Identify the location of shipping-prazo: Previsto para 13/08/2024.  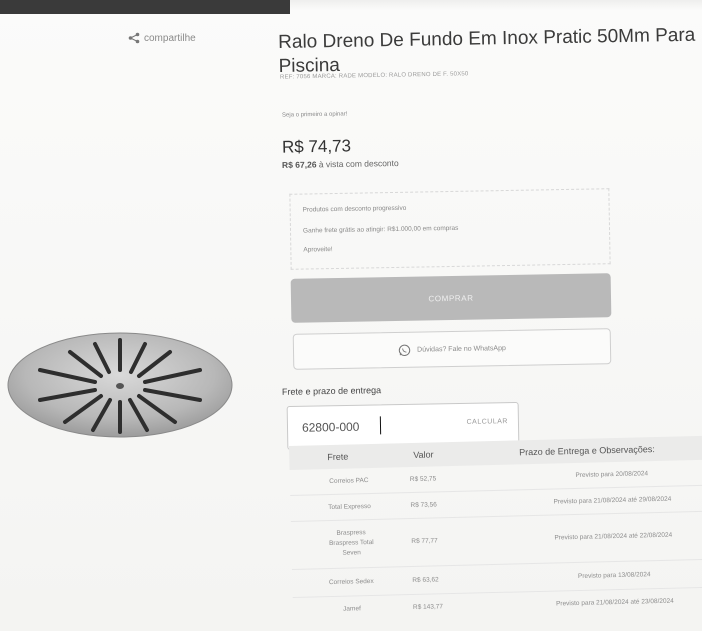
(614, 575).